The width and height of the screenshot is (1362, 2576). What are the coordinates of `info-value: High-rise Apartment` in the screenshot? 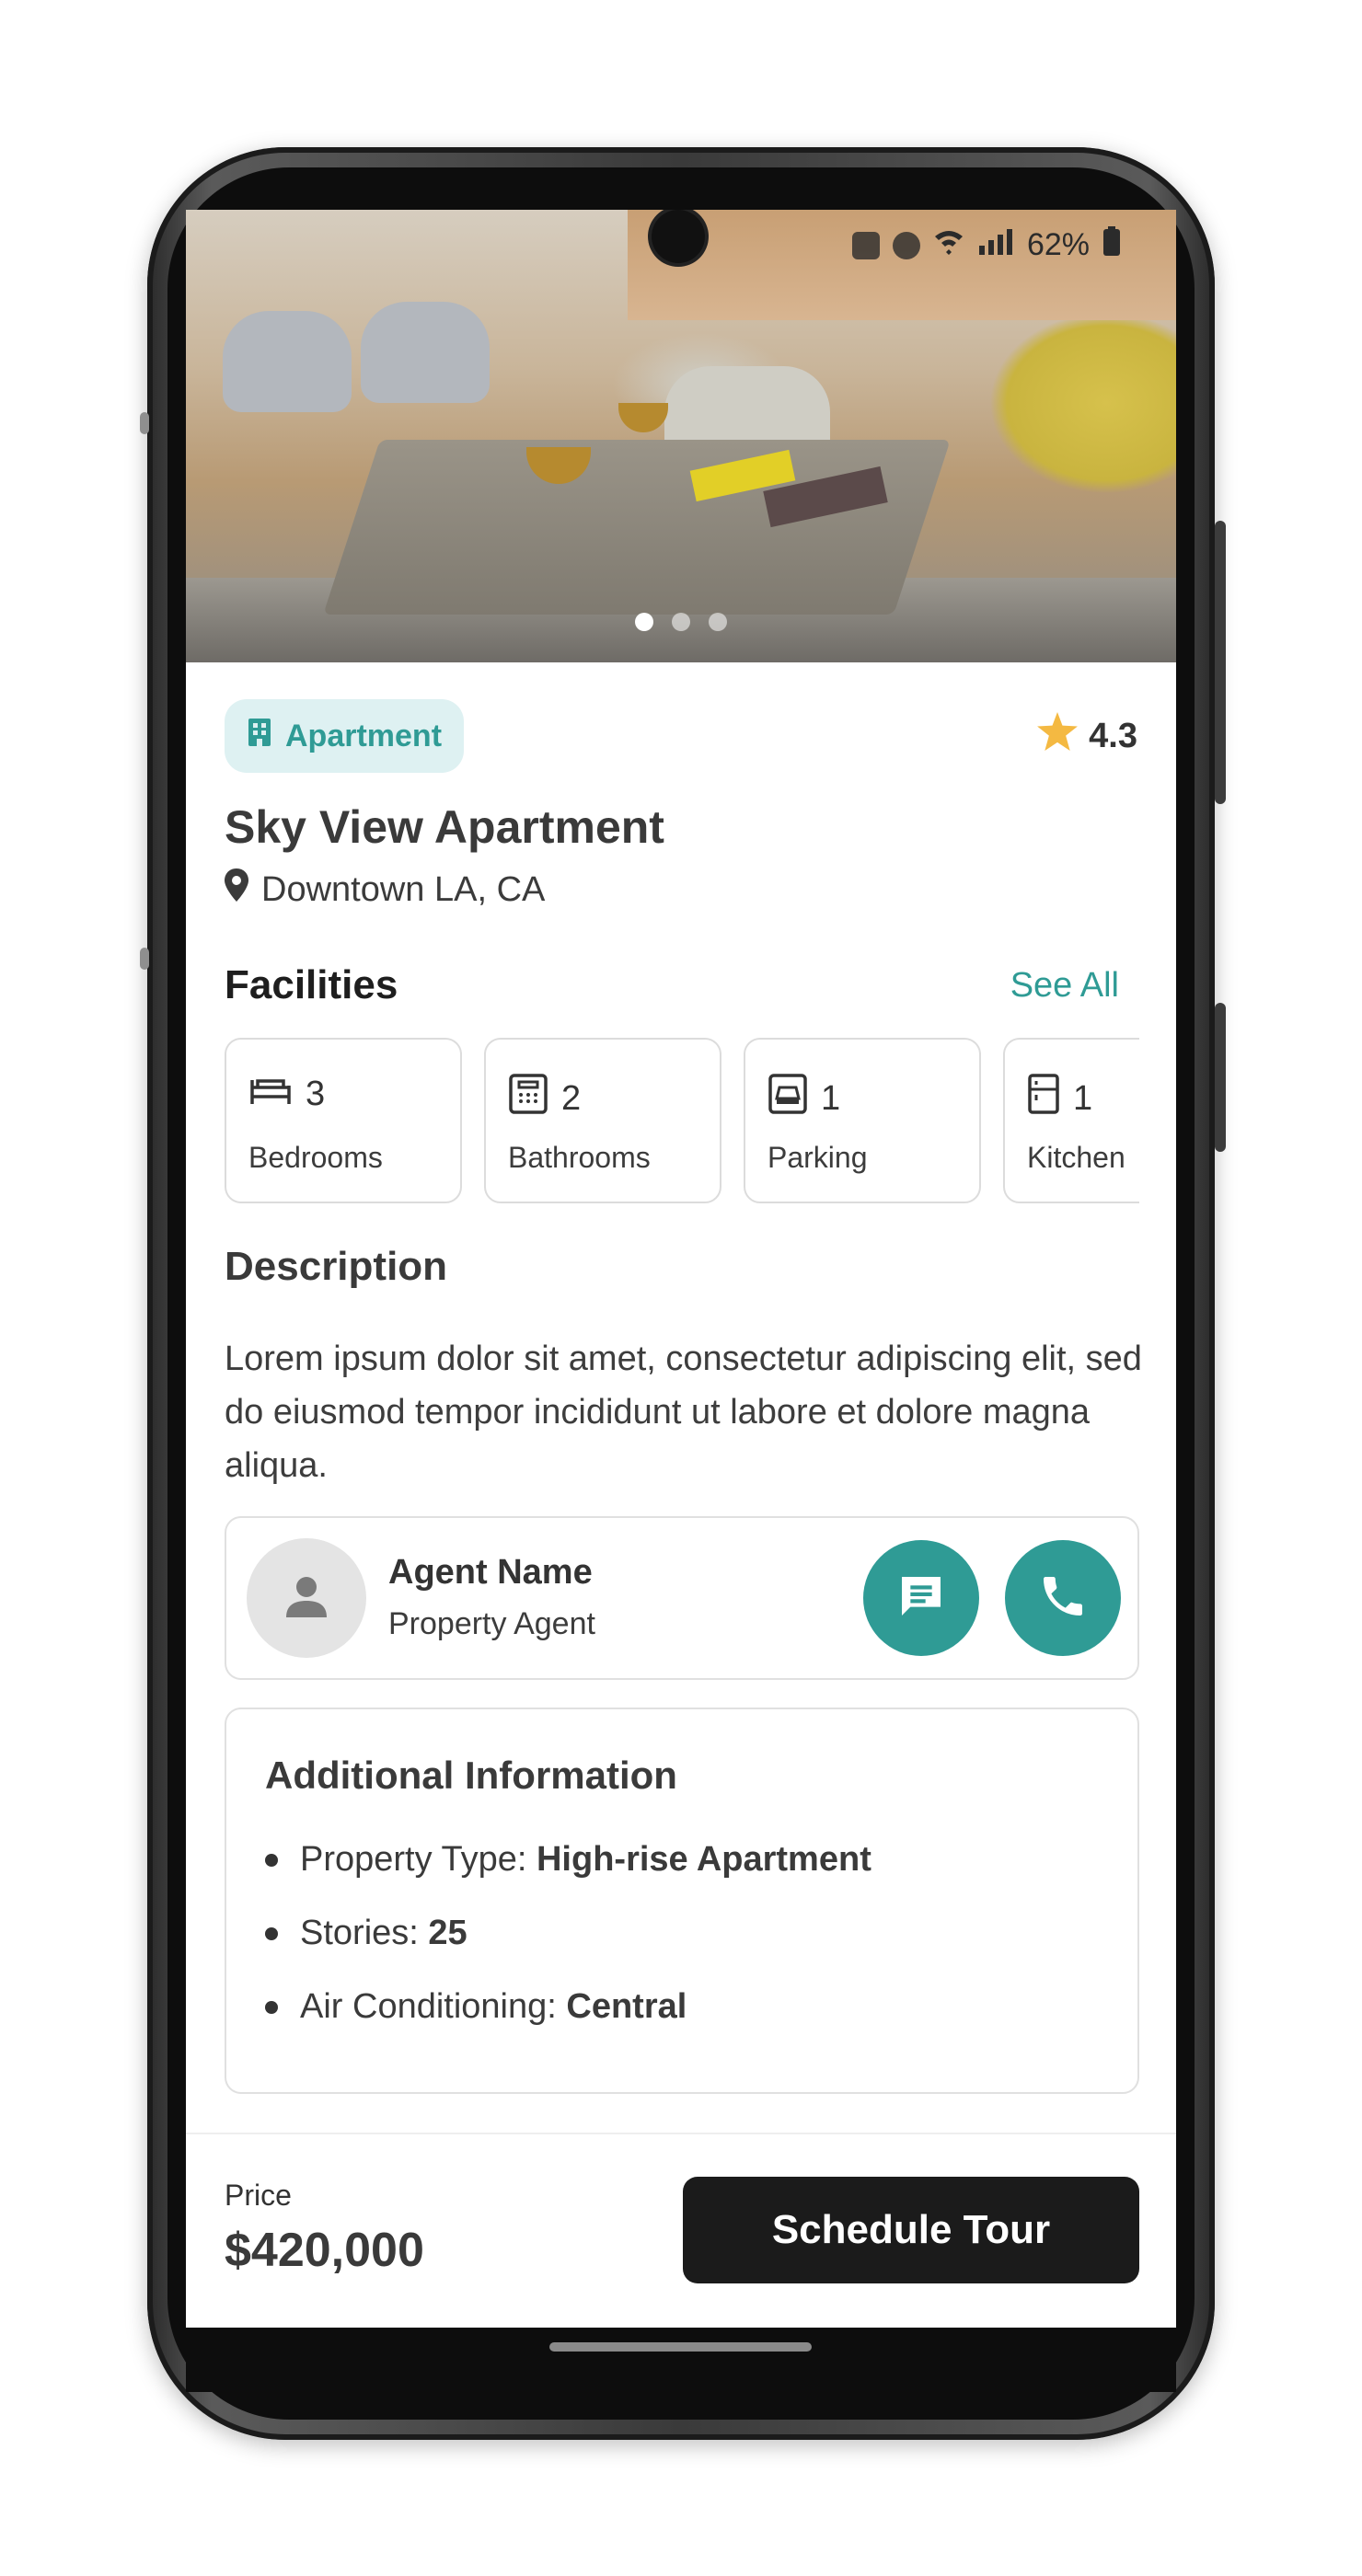 It's located at (703, 1859).